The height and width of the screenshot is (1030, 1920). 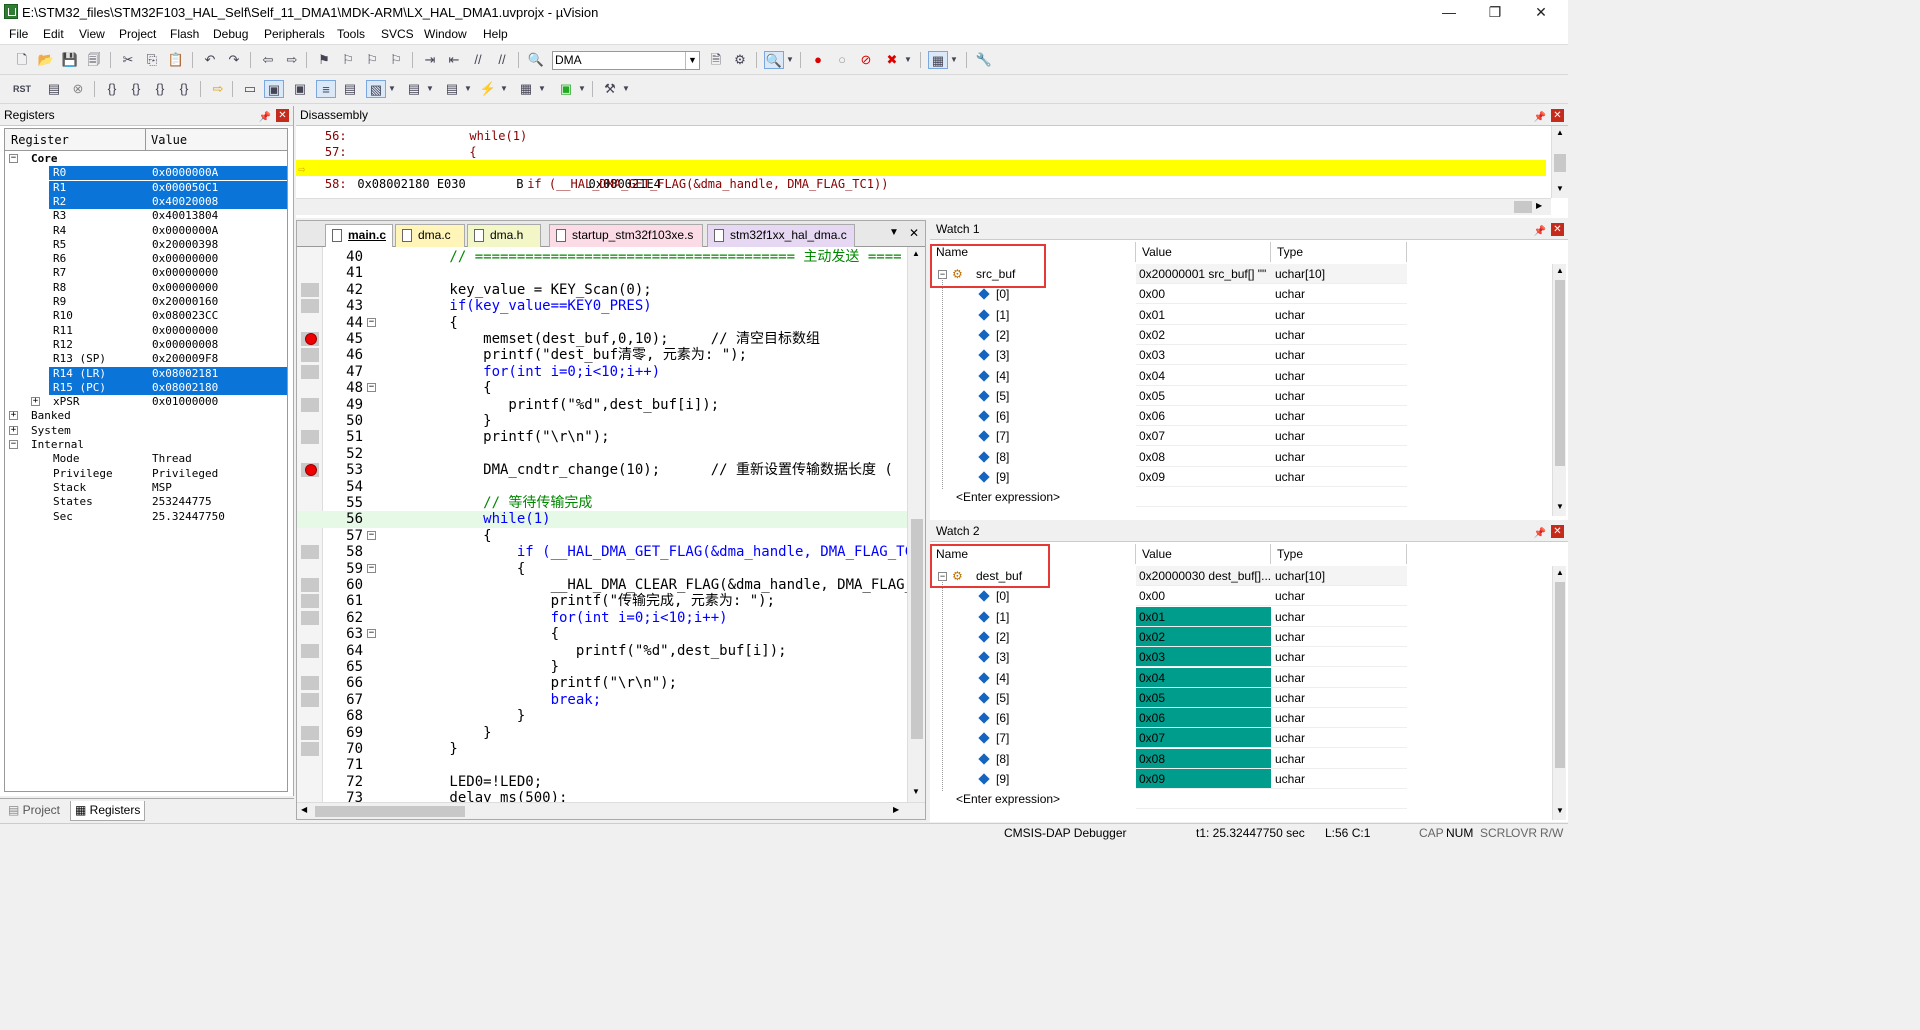 What do you see at coordinates (53, 34) in the screenshot?
I see `menu-edit: Edit` at bounding box center [53, 34].